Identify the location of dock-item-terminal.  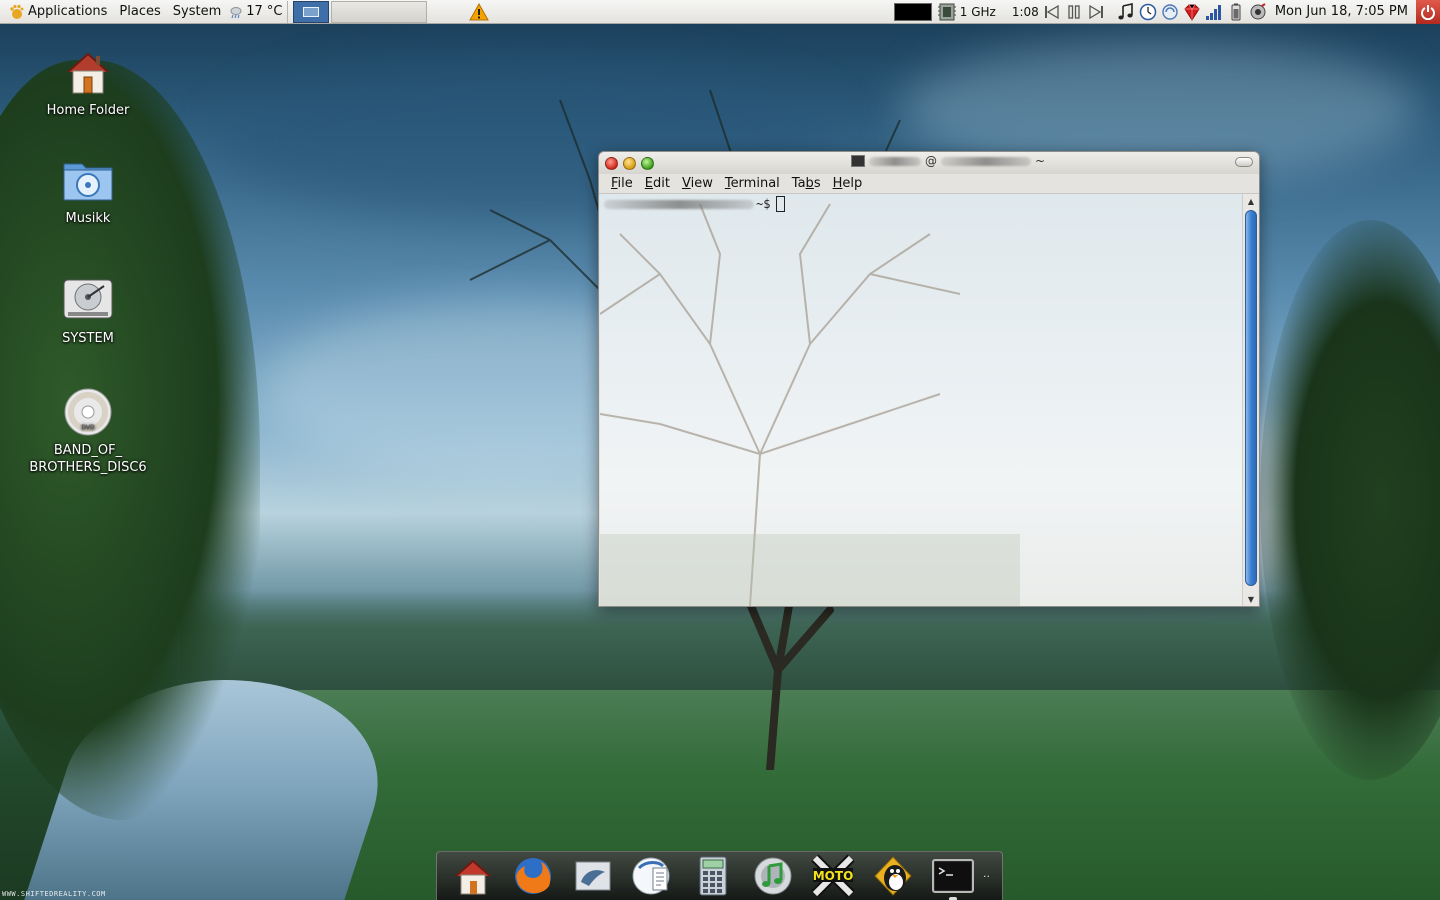
(953, 876).